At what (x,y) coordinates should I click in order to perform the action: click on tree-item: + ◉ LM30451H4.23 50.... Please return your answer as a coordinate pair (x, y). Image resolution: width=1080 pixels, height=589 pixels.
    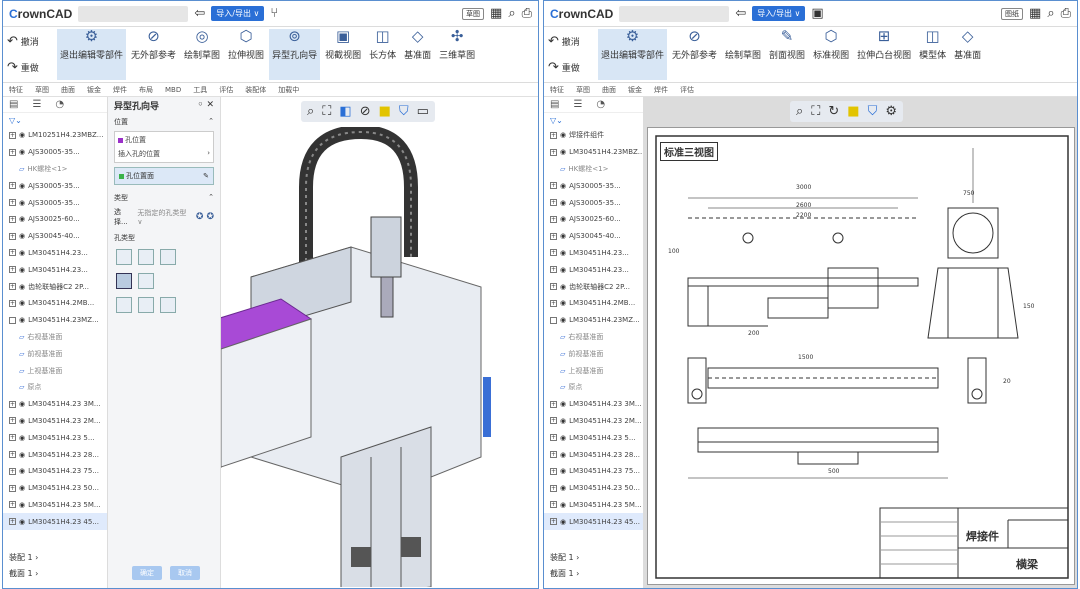
    Looking at the image, I should click on (593, 488).